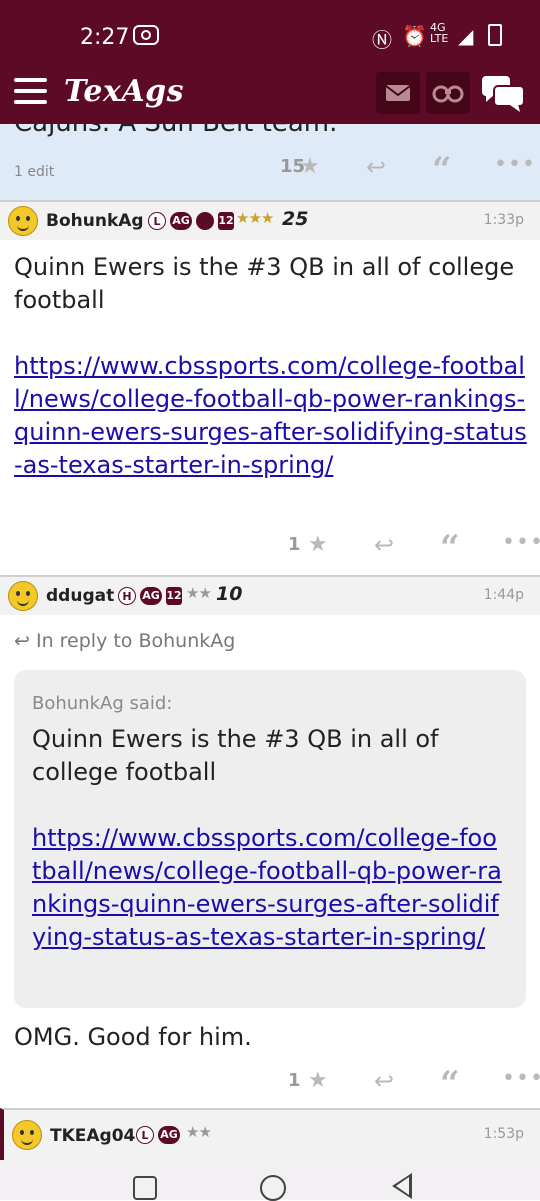  I want to click on post-tally: 10, so click(229, 594).